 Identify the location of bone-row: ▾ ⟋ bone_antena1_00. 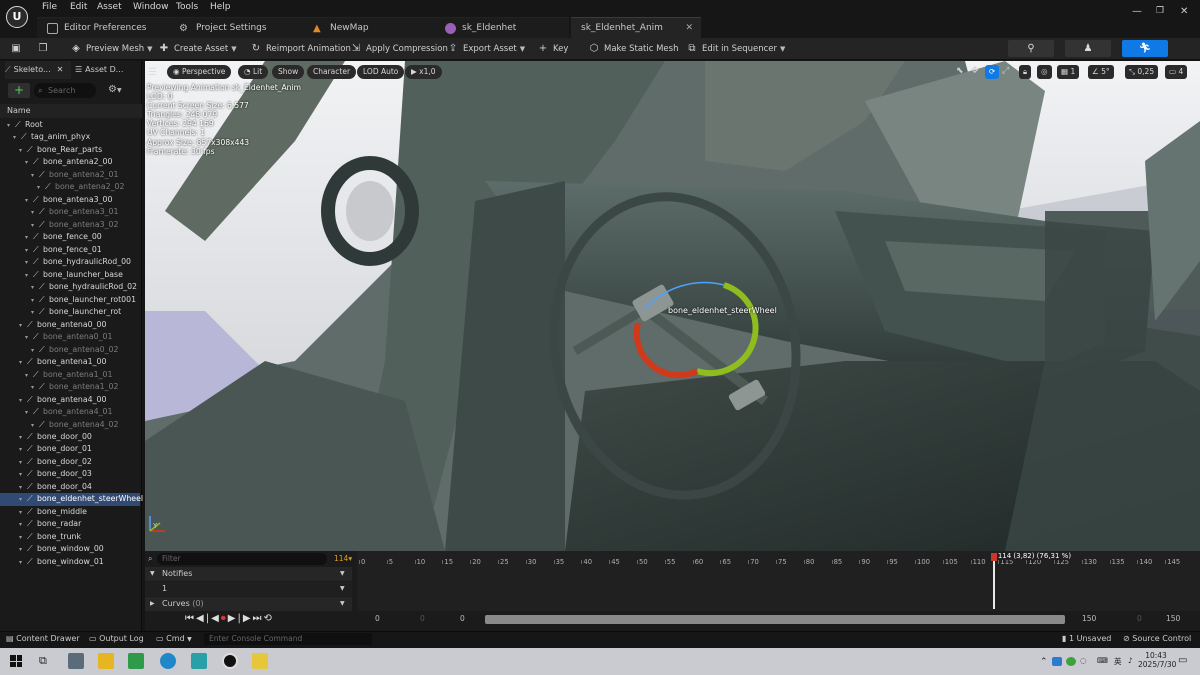
(70, 362).